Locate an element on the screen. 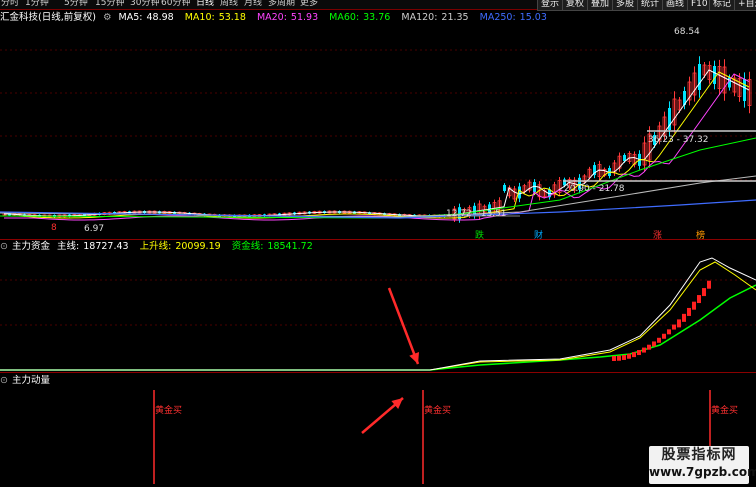 This screenshot has height=487, width=756. main-line-name: 主线: is located at coordinates (68, 246).